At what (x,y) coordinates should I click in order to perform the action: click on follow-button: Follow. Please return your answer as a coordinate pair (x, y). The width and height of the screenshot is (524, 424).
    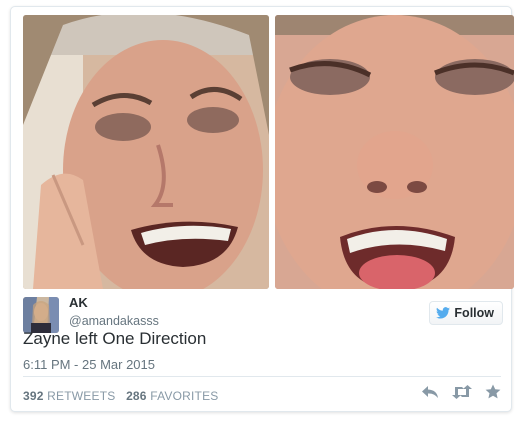
    Looking at the image, I should click on (466, 313).